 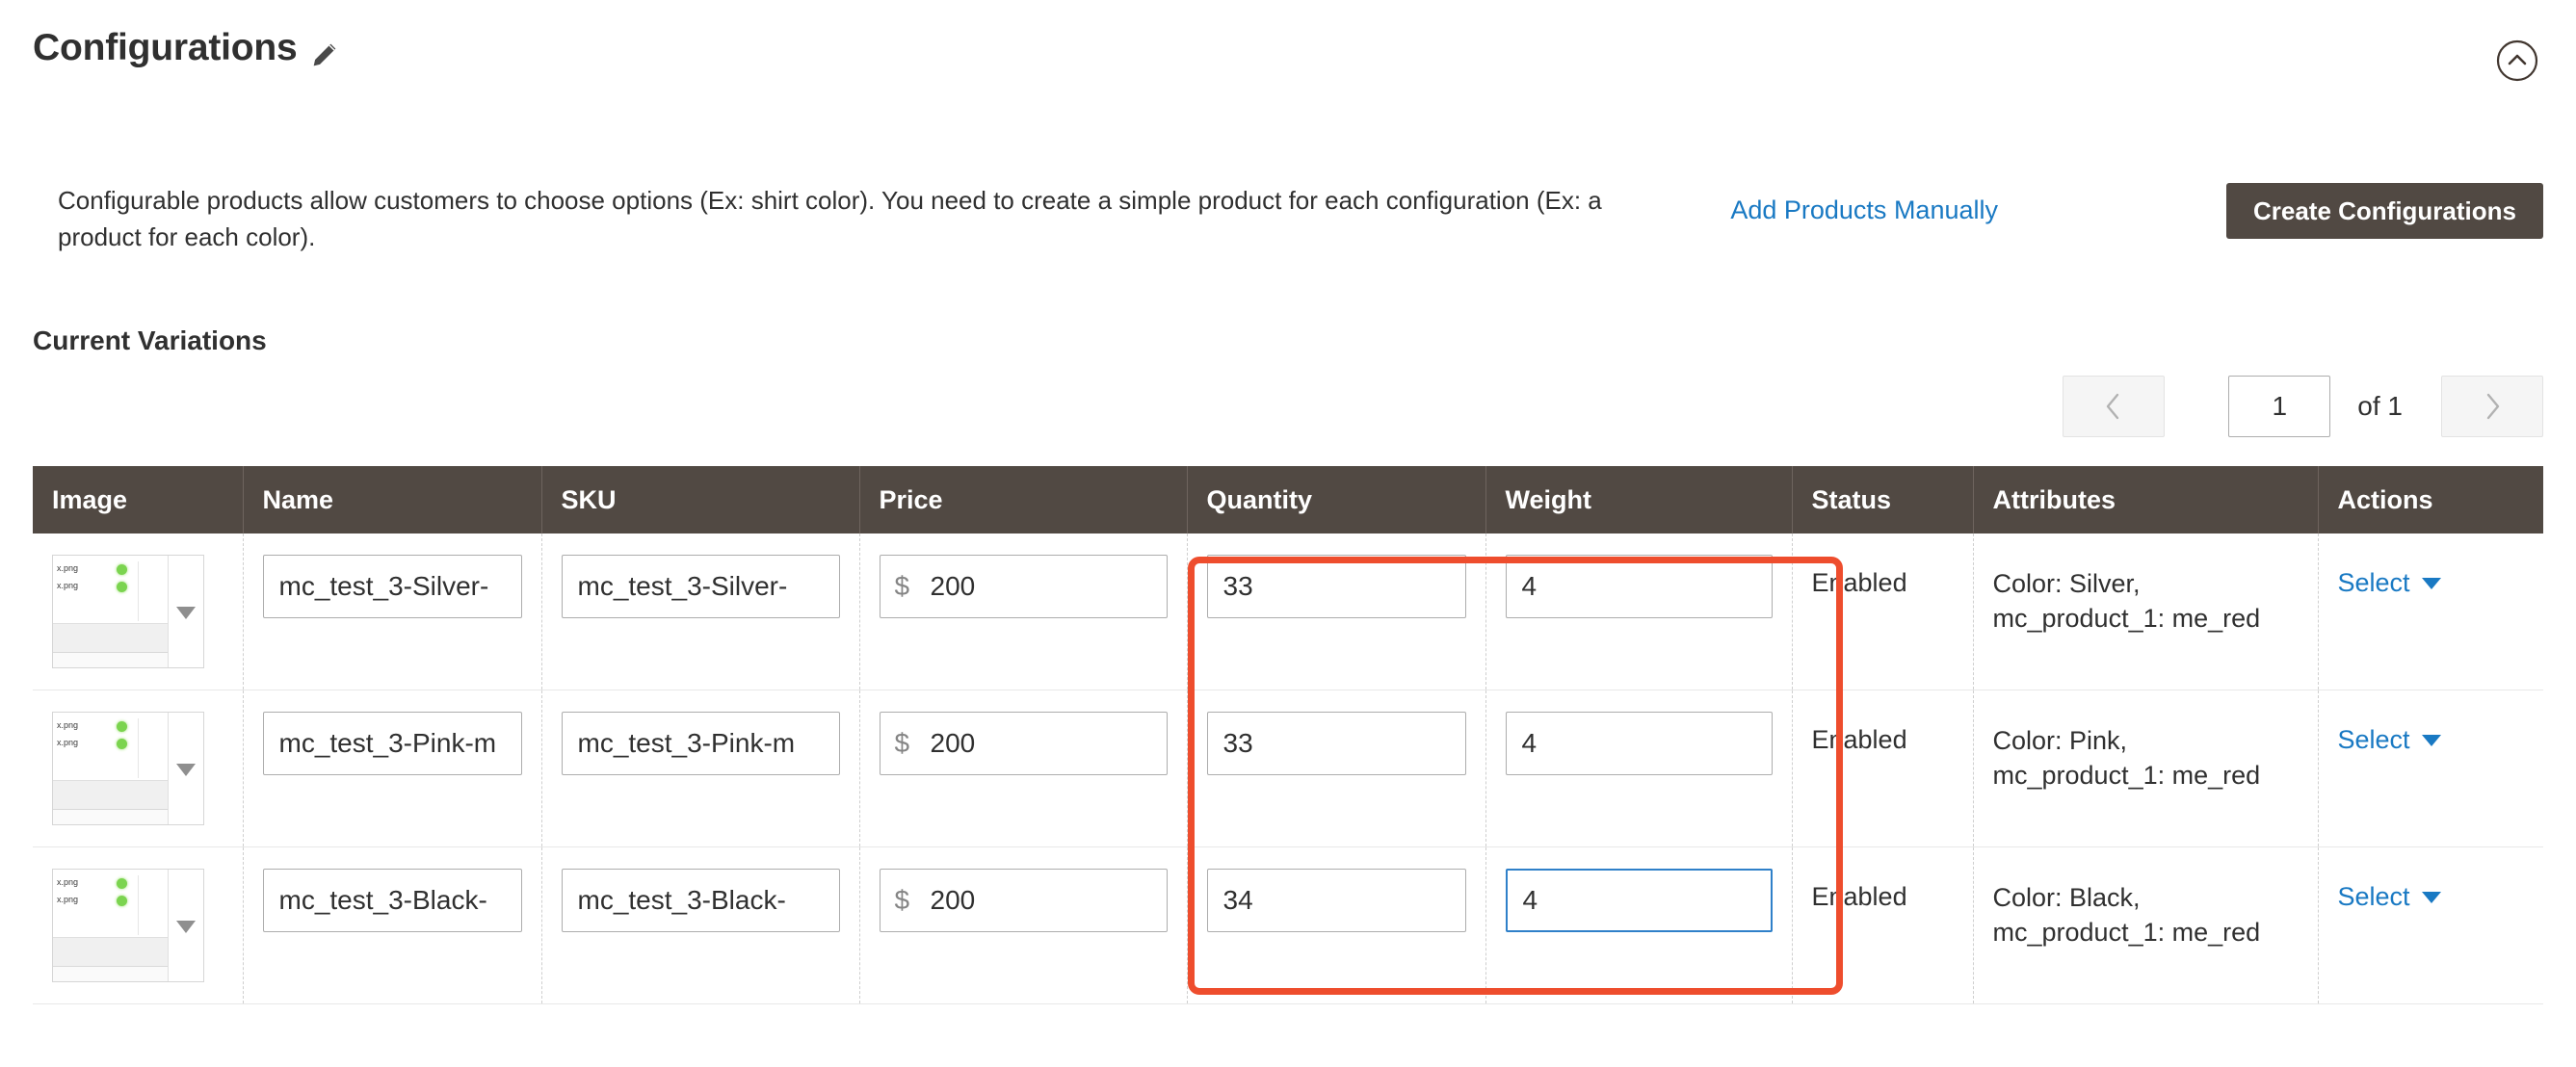 What do you see at coordinates (166, 47) in the screenshot?
I see `page-title: Configurations` at bounding box center [166, 47].